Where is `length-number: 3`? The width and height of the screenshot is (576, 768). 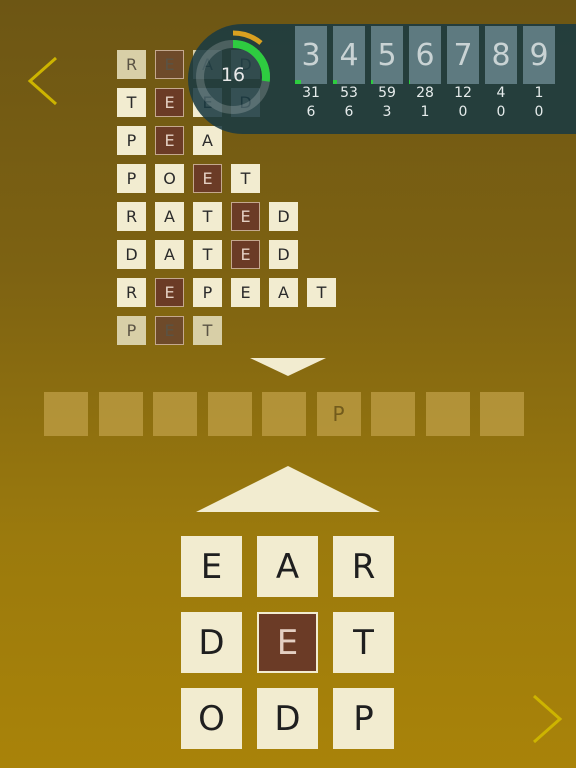 length-number: 3 is located at coordinates (311, 55).